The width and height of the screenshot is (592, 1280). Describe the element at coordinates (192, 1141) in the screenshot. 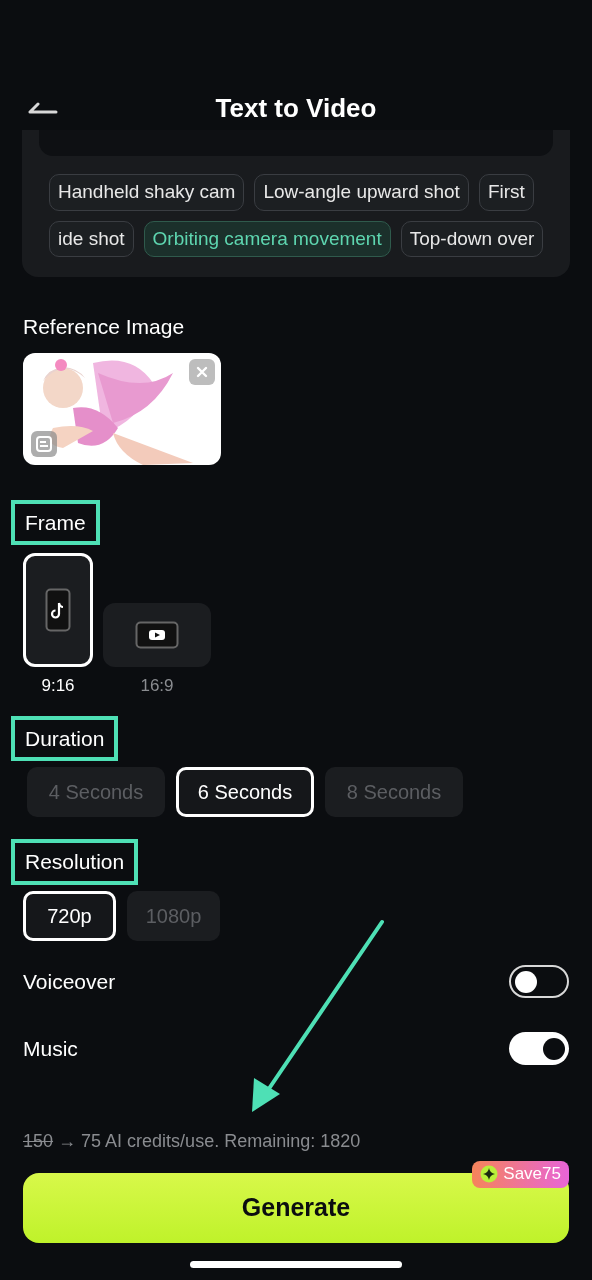

I see `credits-text: 150 → 75 AI credits/use. Remaining: 1820` at that location.